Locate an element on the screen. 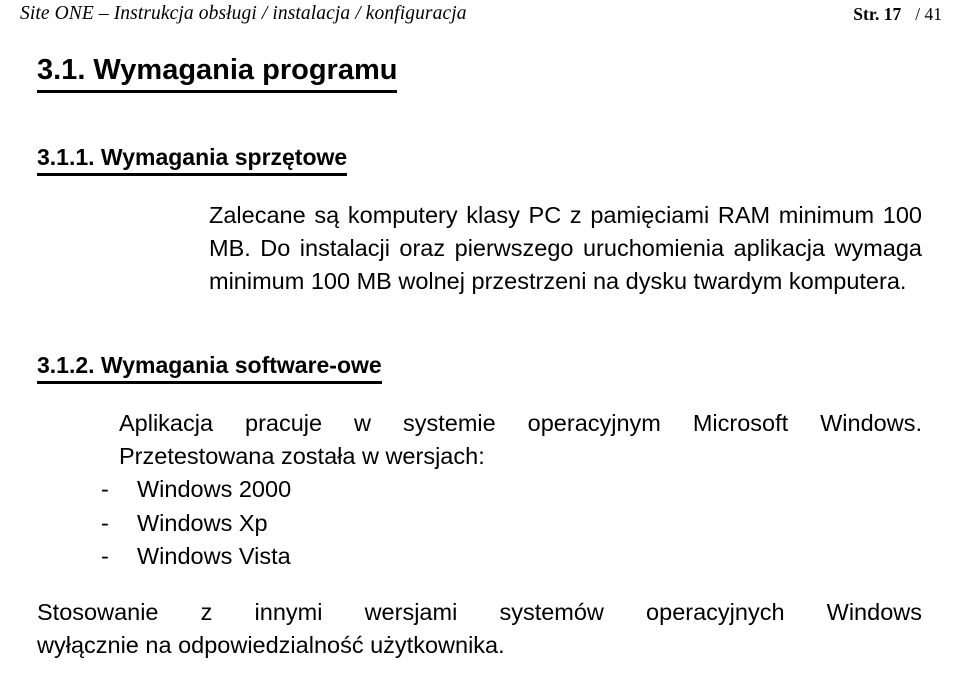 This screenshot has width=960, height=698. list-item-label: Windows Xp is located at coordinates (202, 522).